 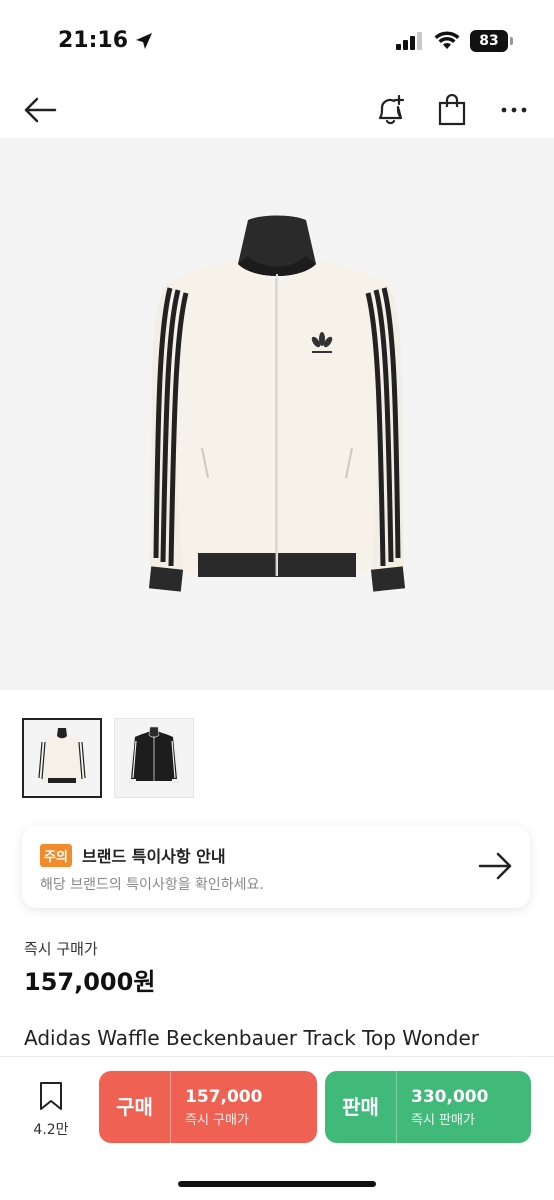 I want to click on thumbnail-black-jacket, so click(x=154, y=755).